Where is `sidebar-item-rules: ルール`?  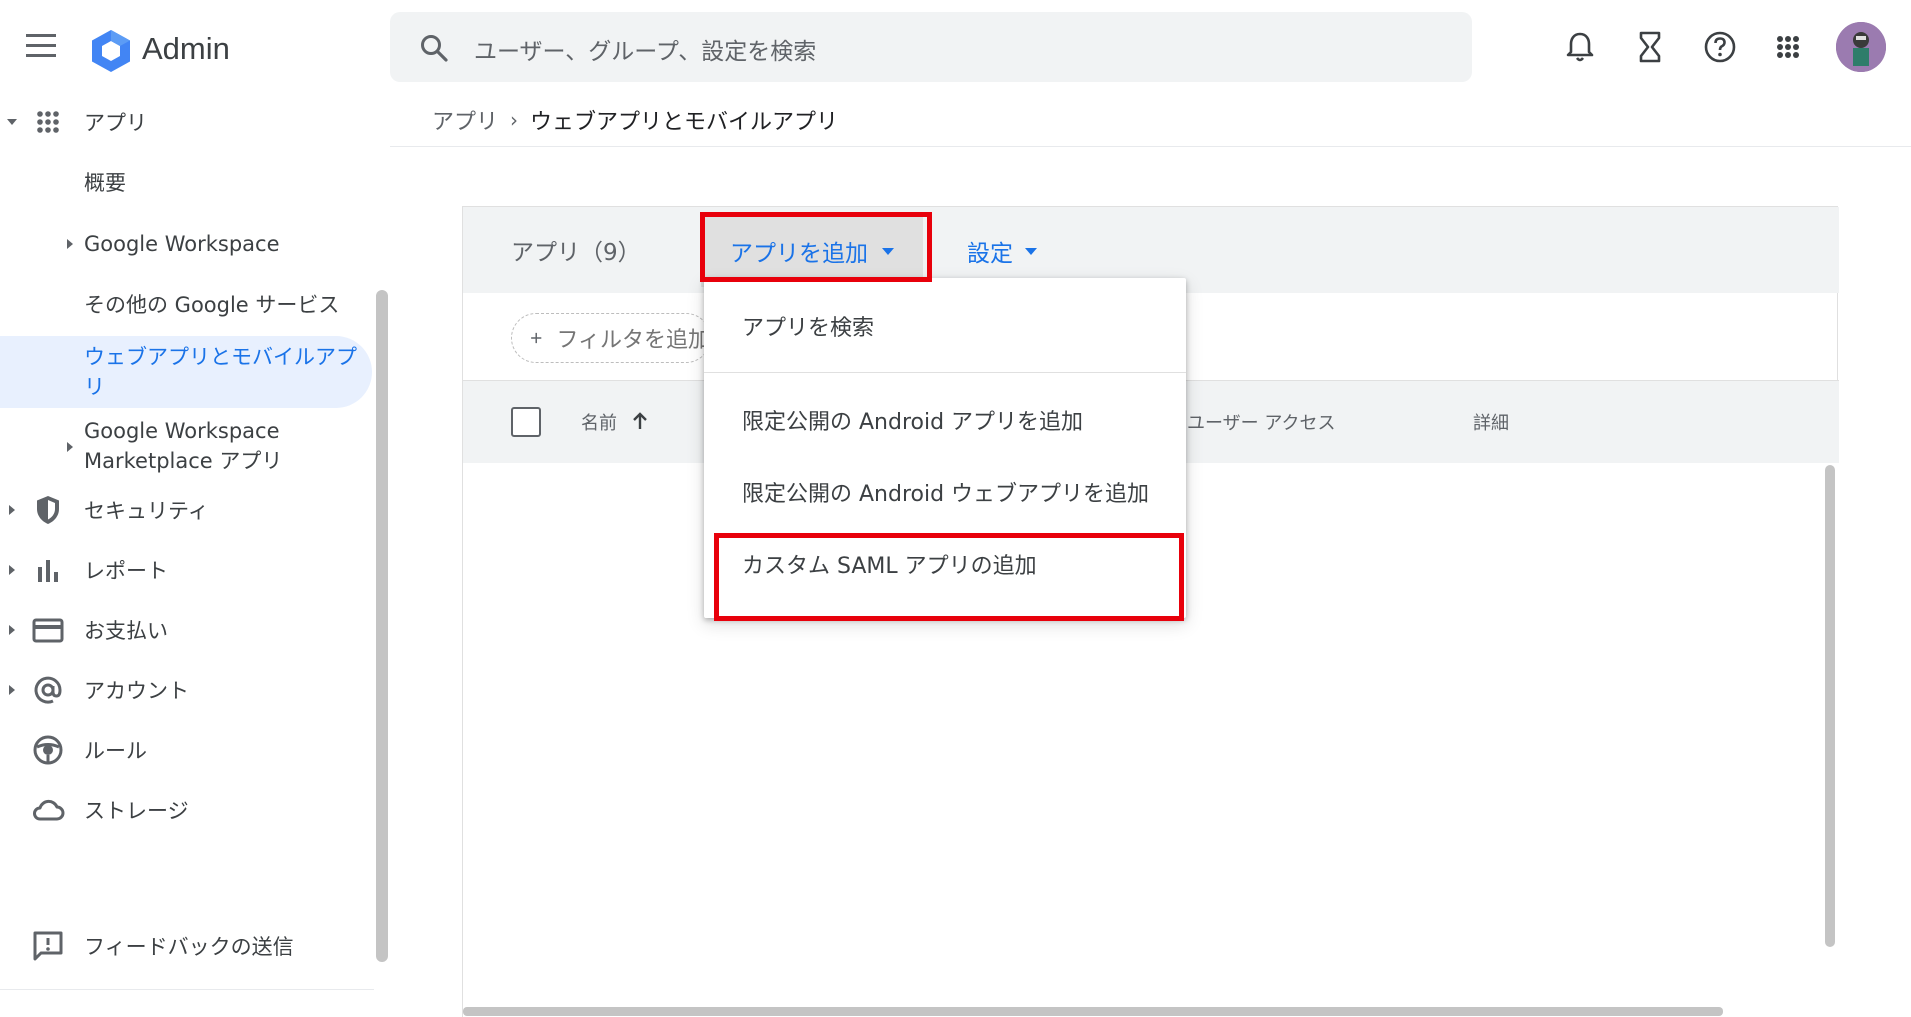 sidebar-item-rules: ルール is located at coordinates (187, 750).